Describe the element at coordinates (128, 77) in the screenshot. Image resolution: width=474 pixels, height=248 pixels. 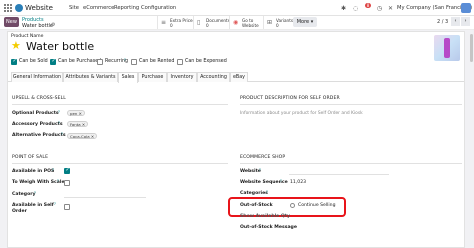
I see `tab-sales: Sales` at that location.